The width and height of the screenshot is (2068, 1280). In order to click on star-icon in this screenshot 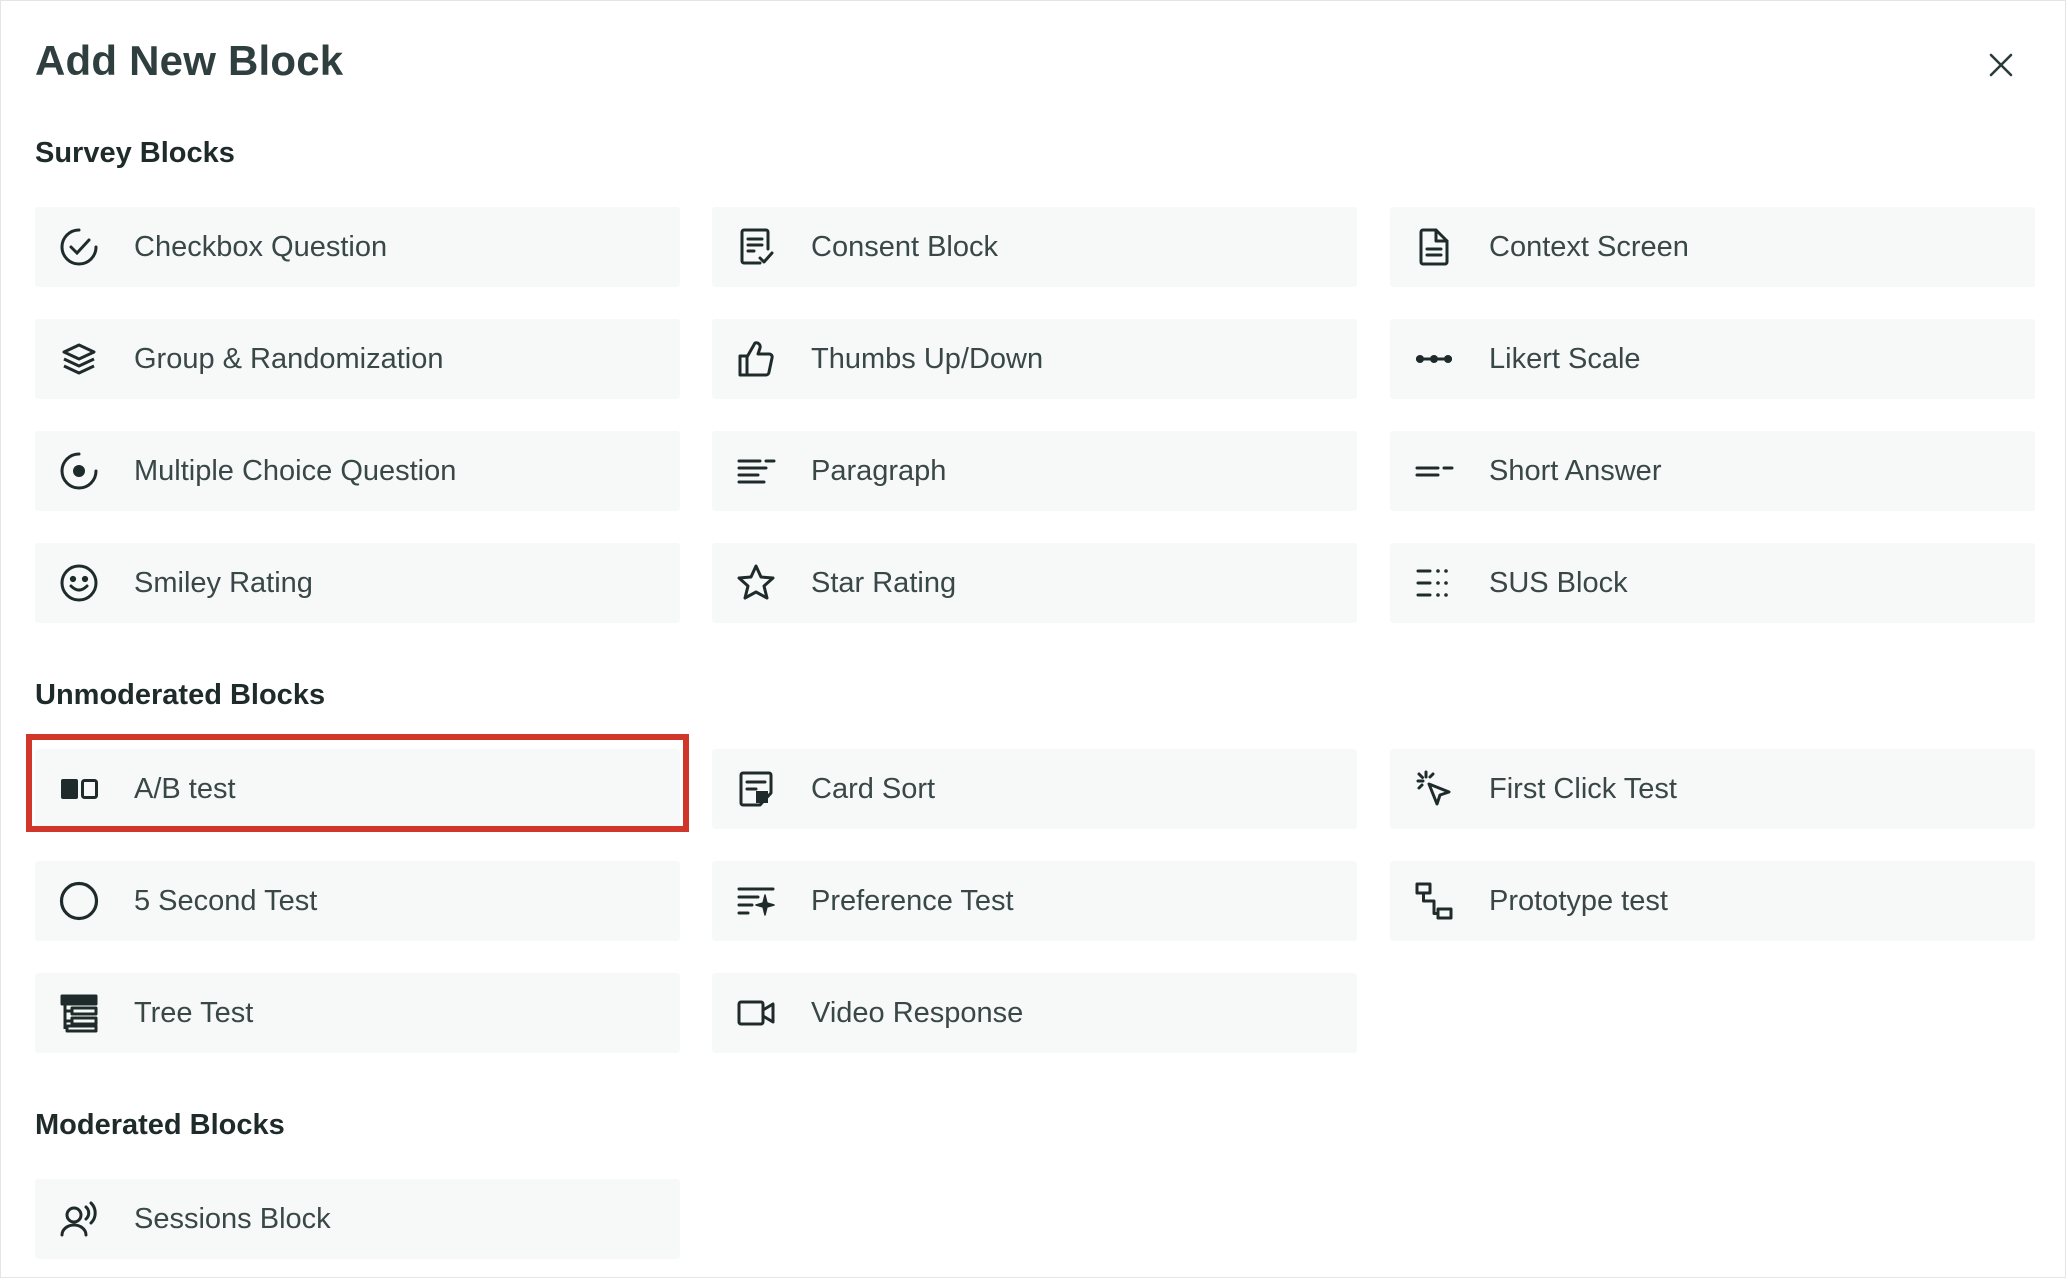, I will do `click(756, 583)`.